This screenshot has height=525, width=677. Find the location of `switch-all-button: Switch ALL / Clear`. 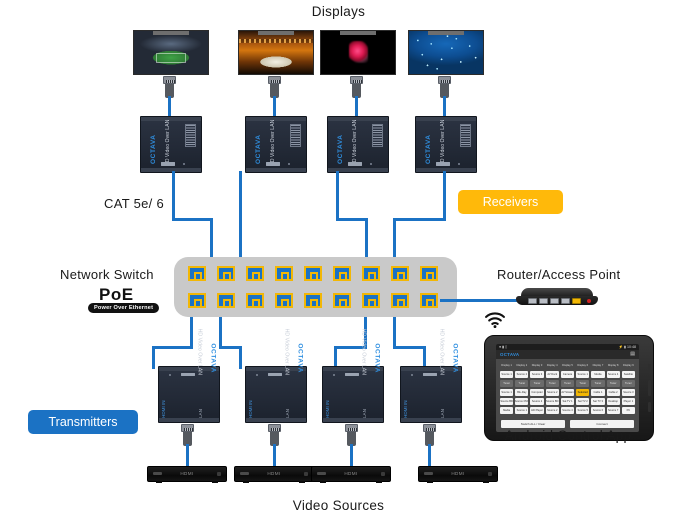

switch-all-button: Switch ALL / Clear is located at coordinates (533, 424).